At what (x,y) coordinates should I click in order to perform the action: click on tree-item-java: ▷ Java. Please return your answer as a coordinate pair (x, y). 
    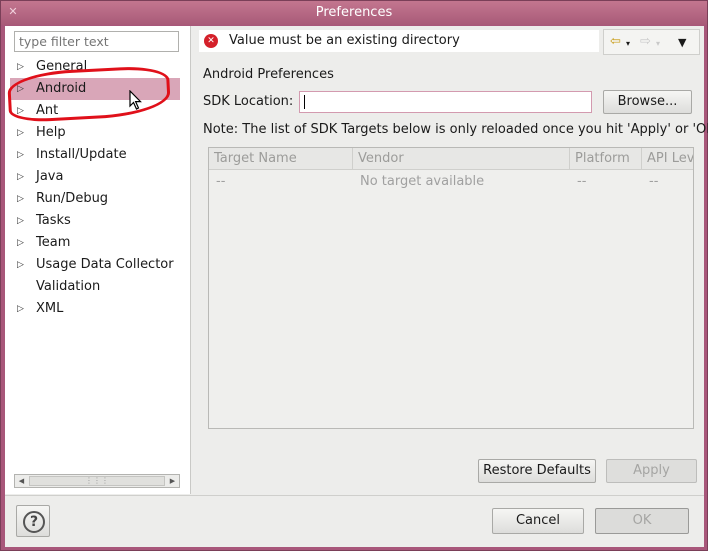
    Looking at the image, I should click on (97, 177).